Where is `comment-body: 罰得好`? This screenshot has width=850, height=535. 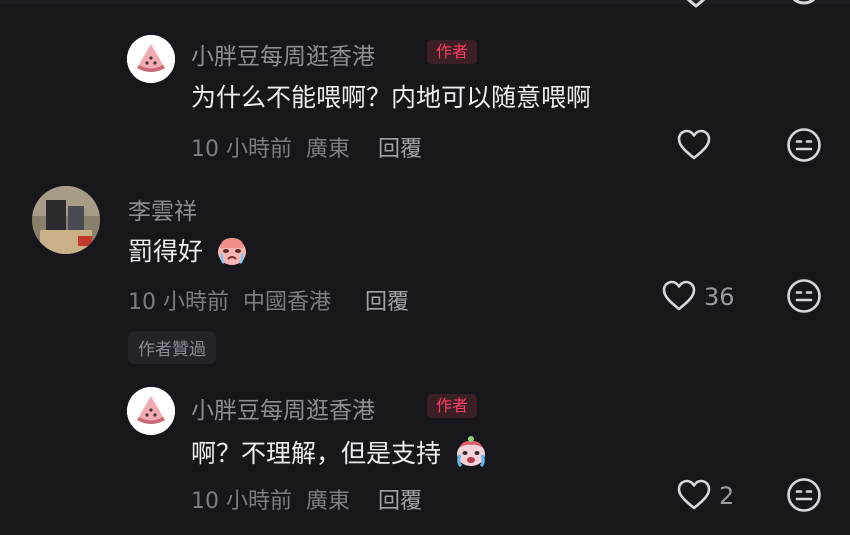 comment-body: 罰得好 is located at coordinates (188, 250).